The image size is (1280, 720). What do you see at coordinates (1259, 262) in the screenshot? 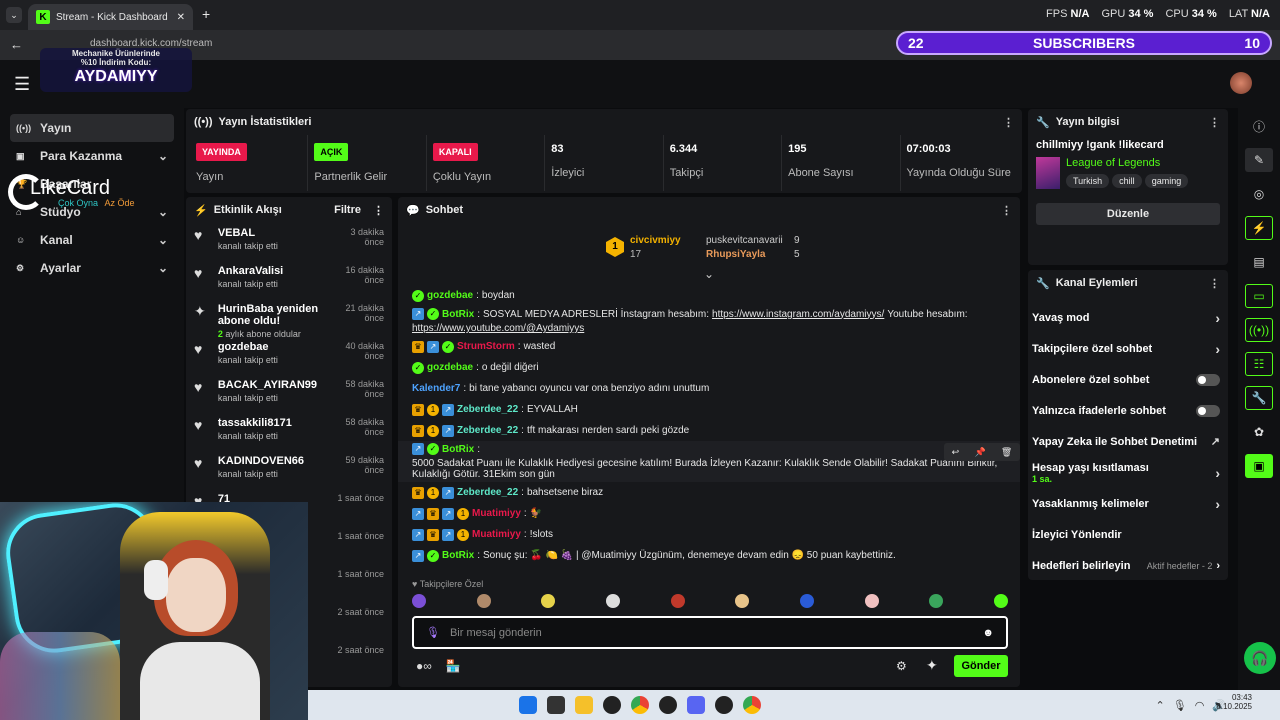
I see `document-icon: ▤` at bounding box center [1259, 262].